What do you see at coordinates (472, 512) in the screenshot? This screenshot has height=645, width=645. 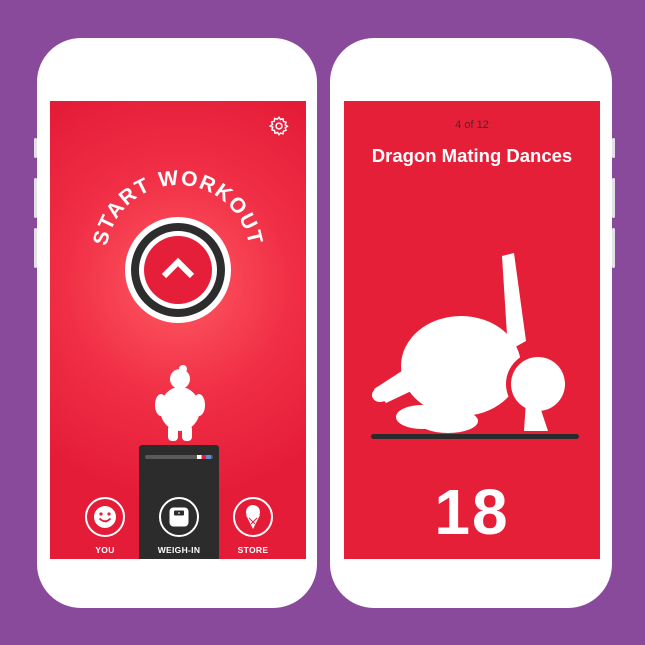 I see `rep-count: 18` at bounding box center [472, 512].